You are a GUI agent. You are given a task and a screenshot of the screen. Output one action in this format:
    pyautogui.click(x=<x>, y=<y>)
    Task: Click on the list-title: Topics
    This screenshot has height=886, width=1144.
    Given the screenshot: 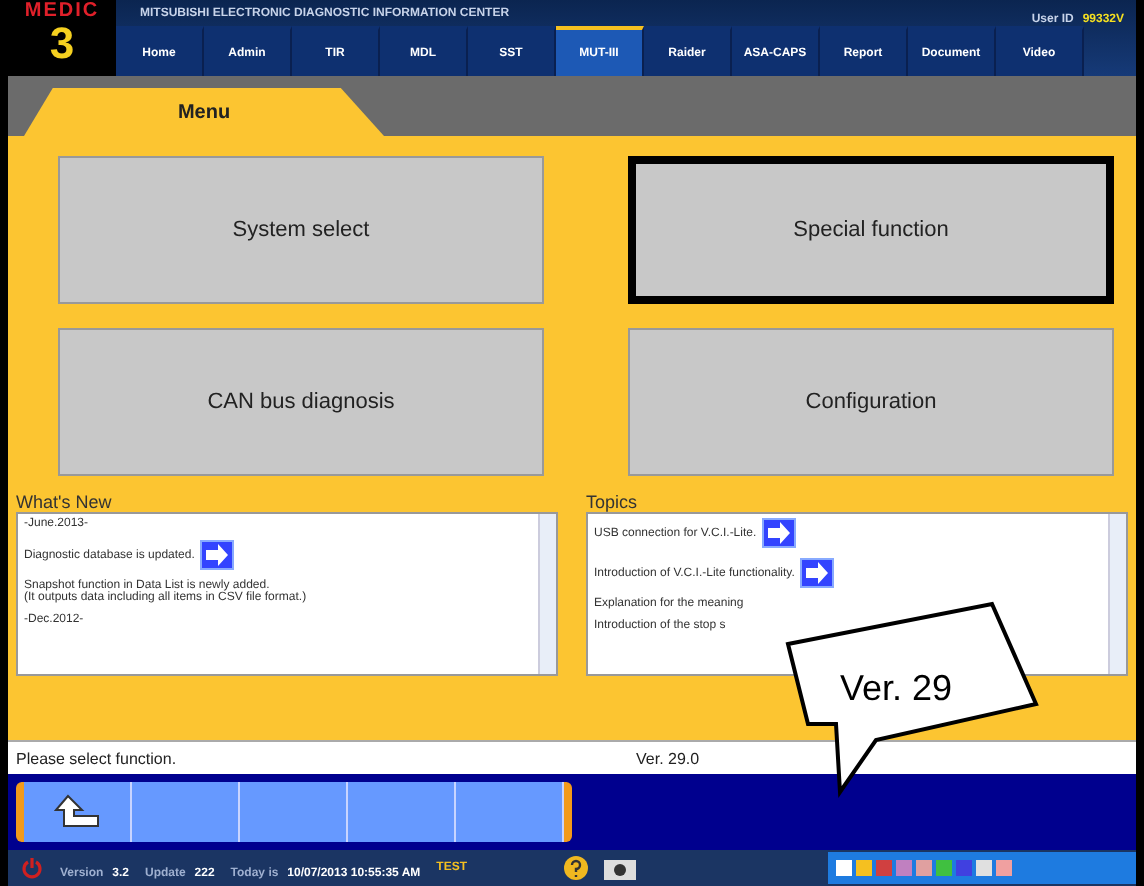 What is the action you would take?
    pyautogui.click(x=613, y=502)
    